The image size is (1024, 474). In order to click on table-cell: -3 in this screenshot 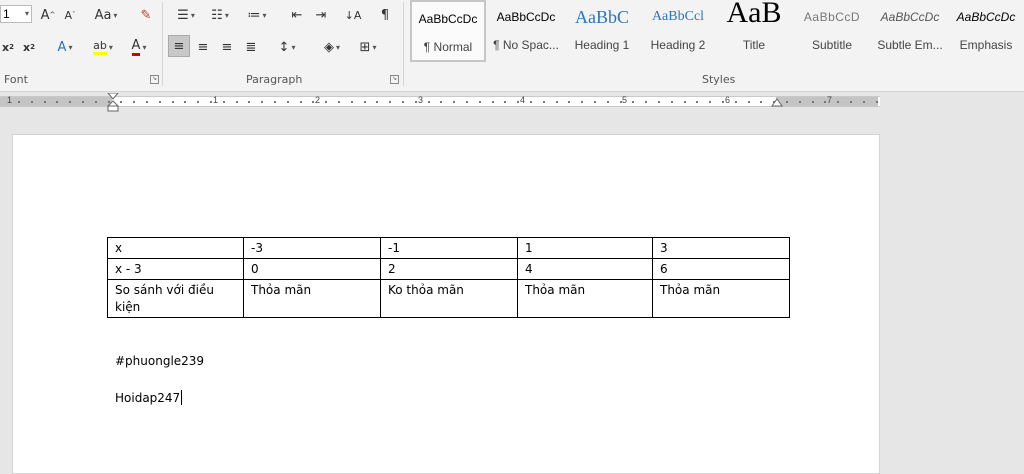, I will do `click(312, 248)`.